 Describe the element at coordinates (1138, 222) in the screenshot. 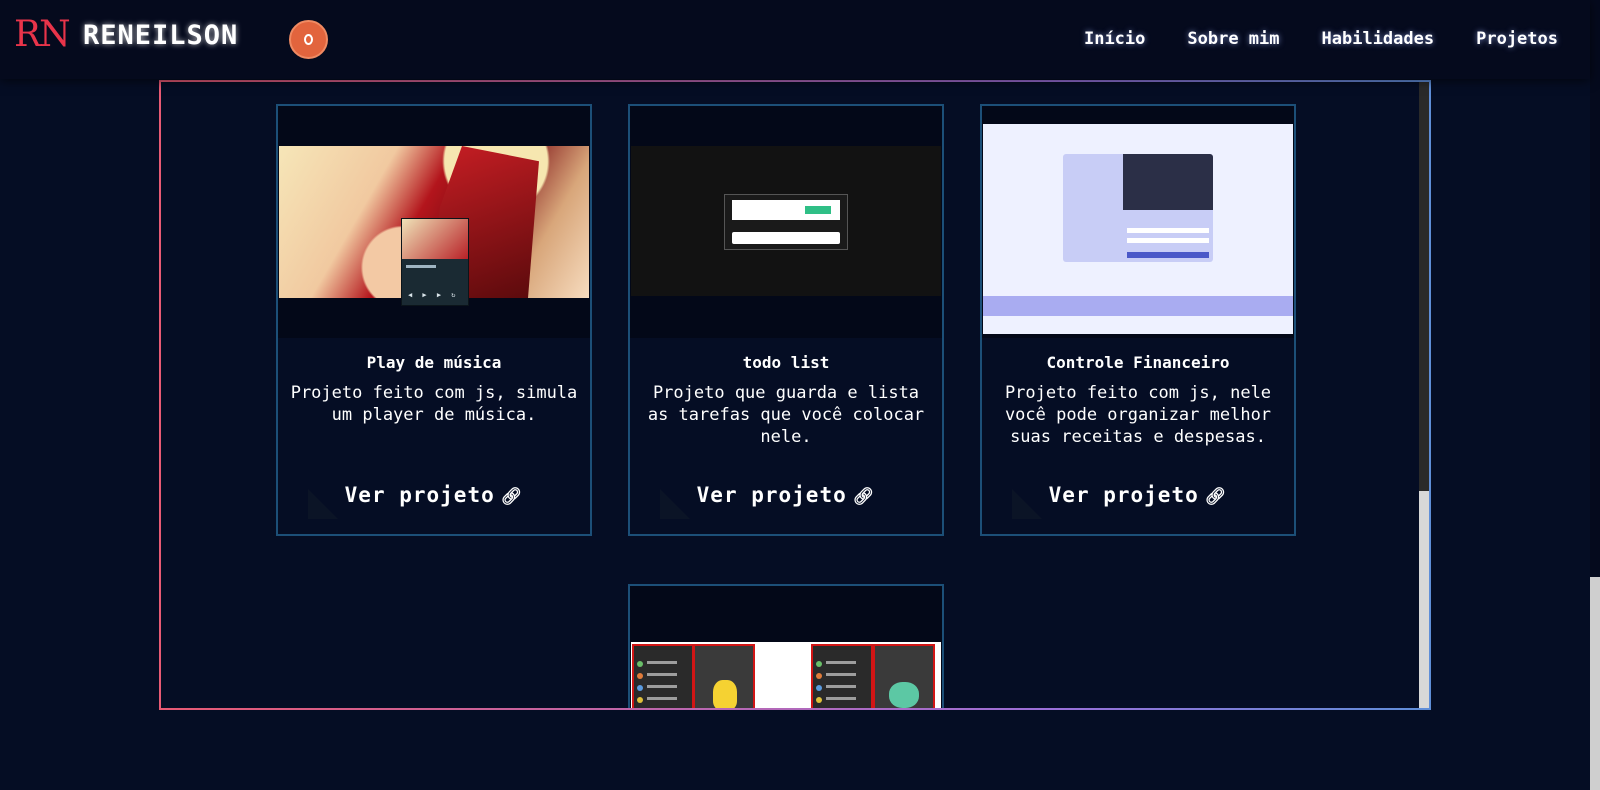

I see `finance-app-screenshot` at that location.